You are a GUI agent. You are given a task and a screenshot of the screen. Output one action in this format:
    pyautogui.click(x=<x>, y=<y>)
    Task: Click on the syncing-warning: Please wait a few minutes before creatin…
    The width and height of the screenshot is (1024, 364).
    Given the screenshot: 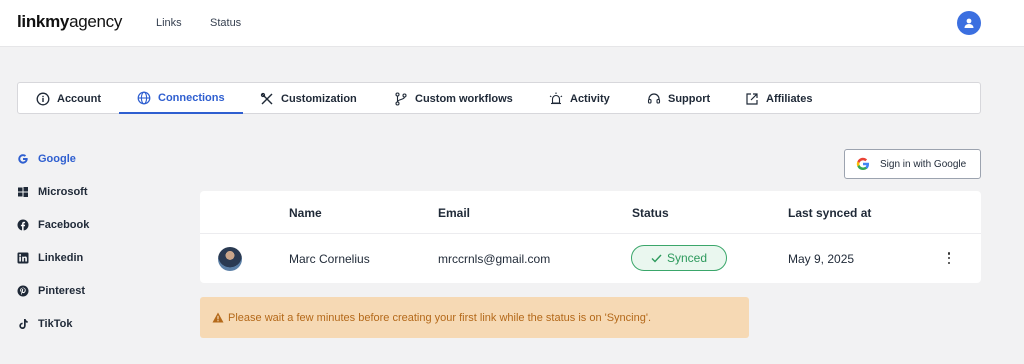 What is the action you would take?
    pyautogui.click(x=474, y=317)
    